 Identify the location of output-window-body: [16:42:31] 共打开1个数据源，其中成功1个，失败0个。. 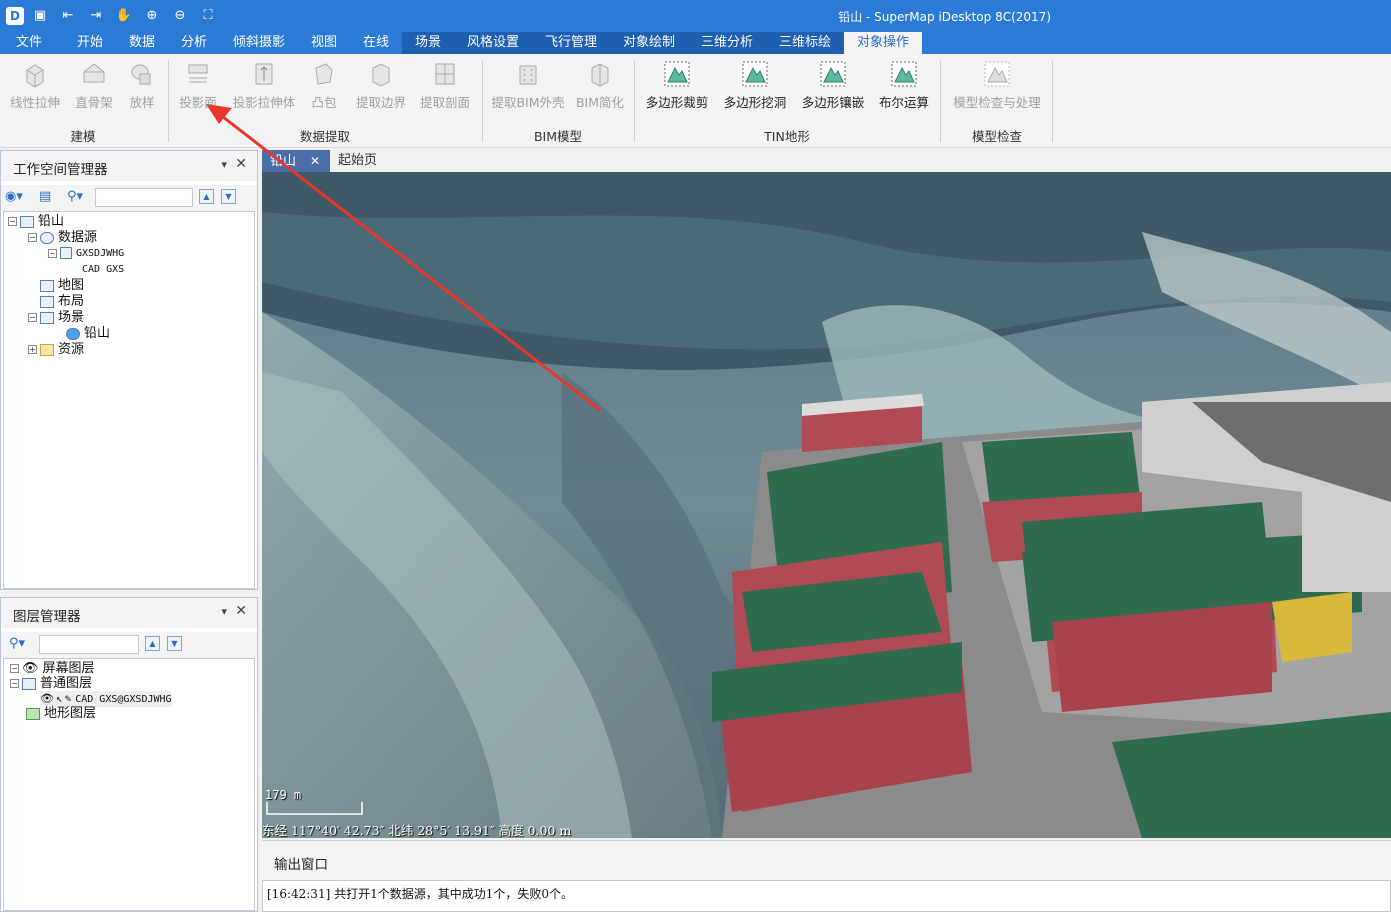
(826, 896).